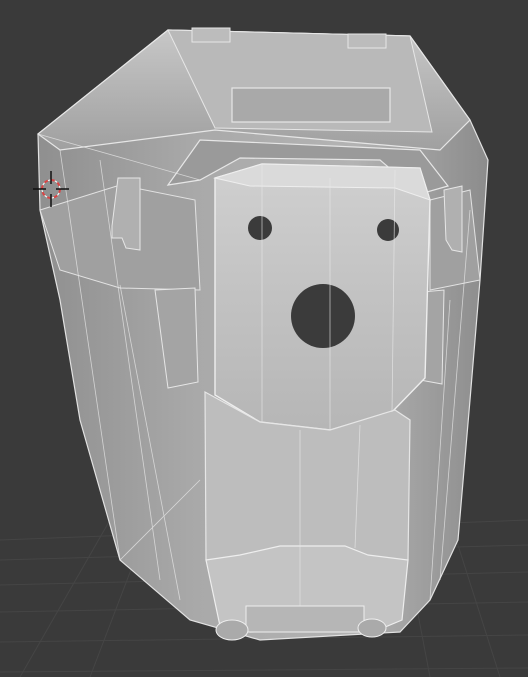 The height and width of the screenshot is (677, 528). Describe the element at coordinates (232, 630) in the screenshot. I see `model-foot-left` at that location.